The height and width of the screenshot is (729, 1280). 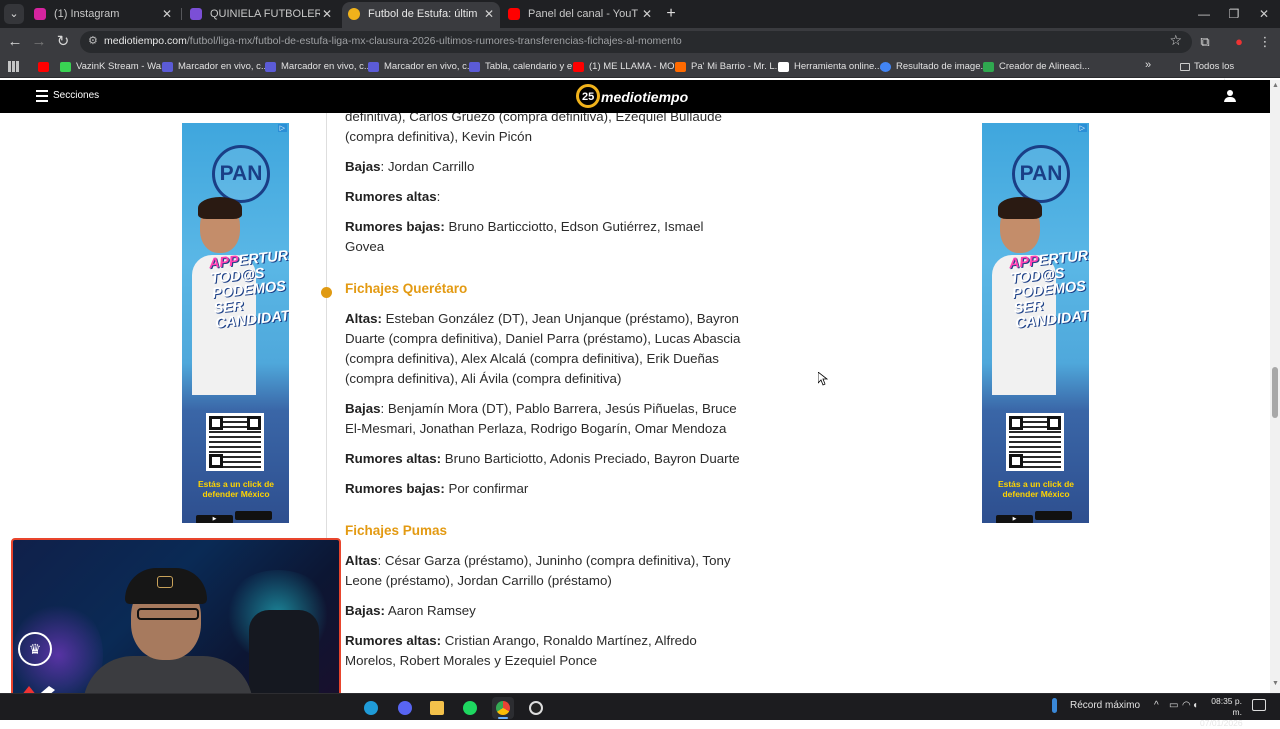 I want to click on close-window-button: ✕, so click(x=1264, y=14).